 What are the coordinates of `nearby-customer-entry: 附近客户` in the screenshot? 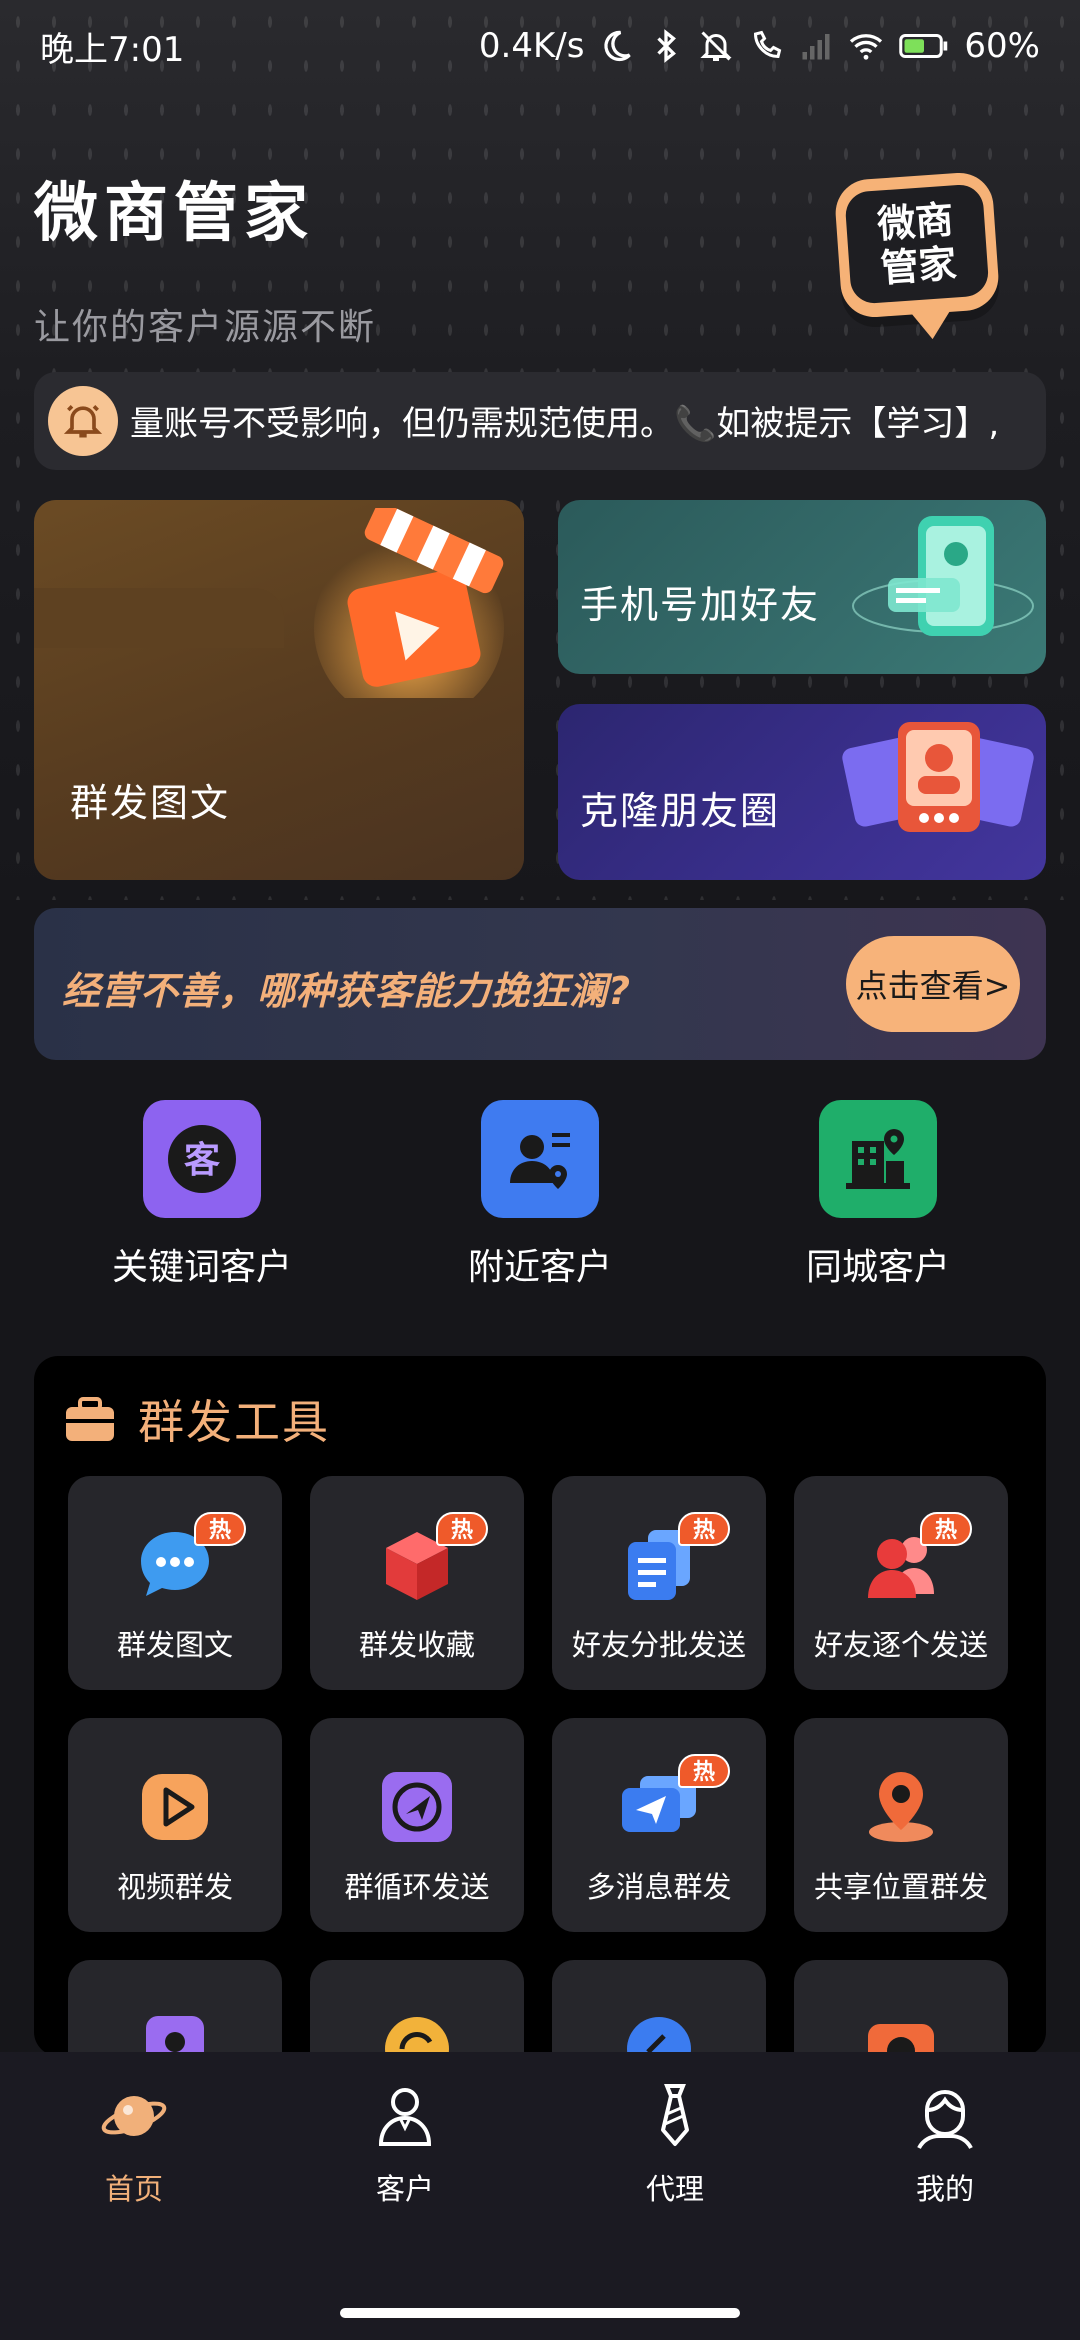 It's located at (540, 1195).